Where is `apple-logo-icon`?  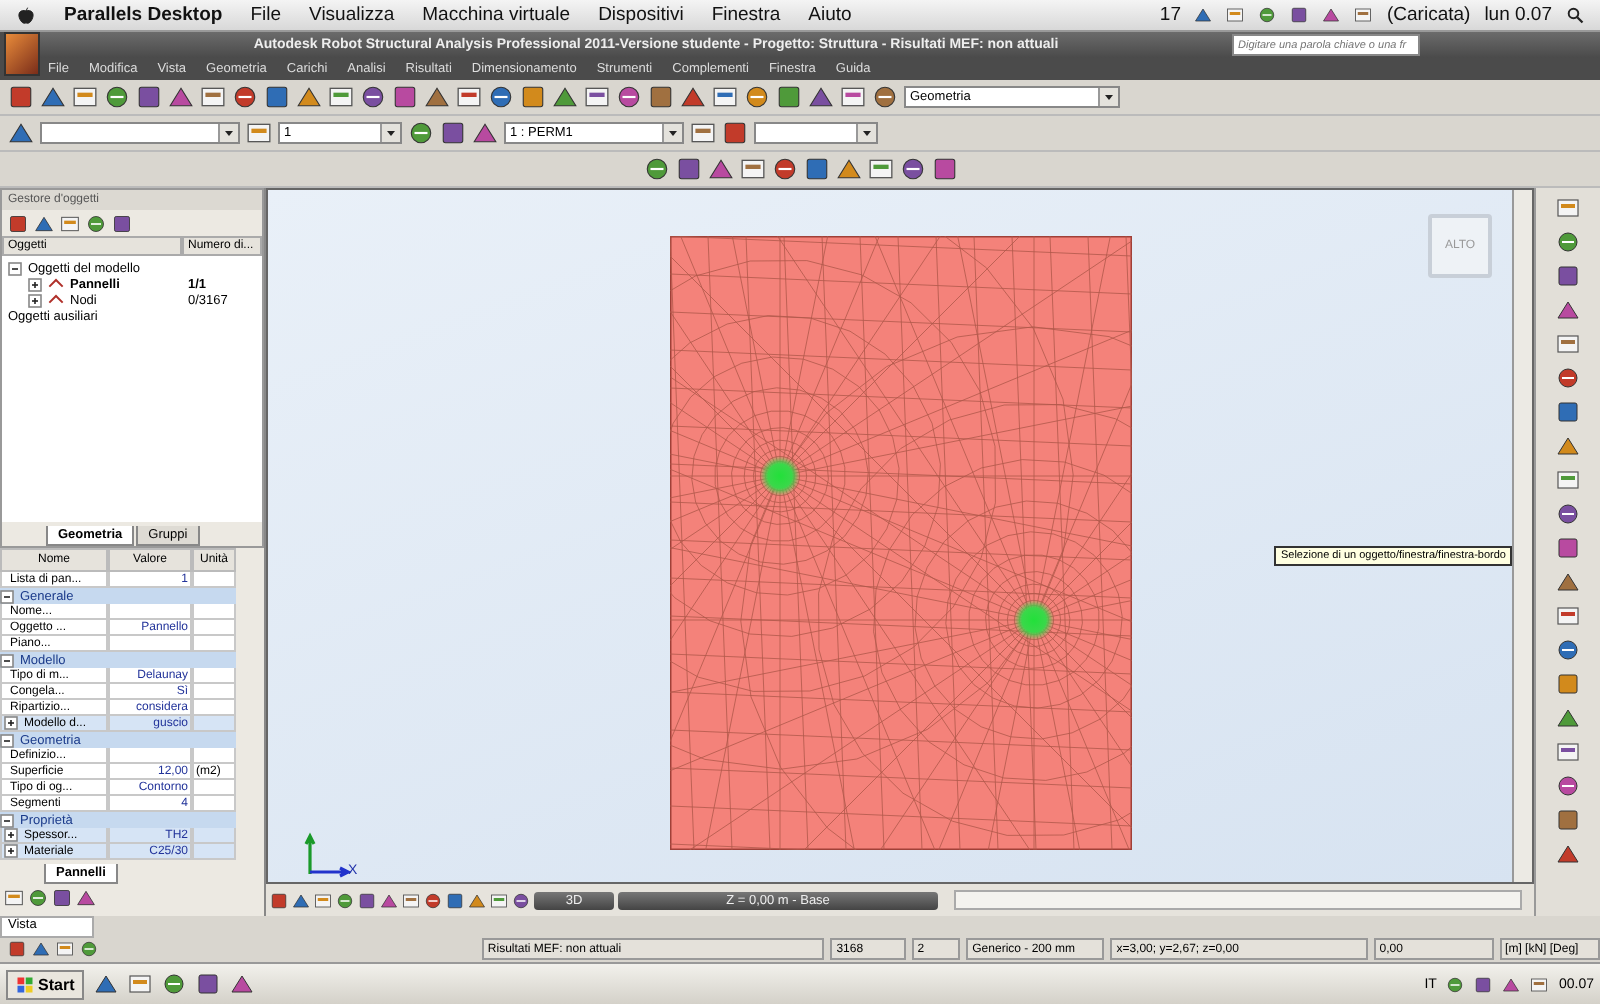 apple-logo-icon is located at coordinates (26, 15).